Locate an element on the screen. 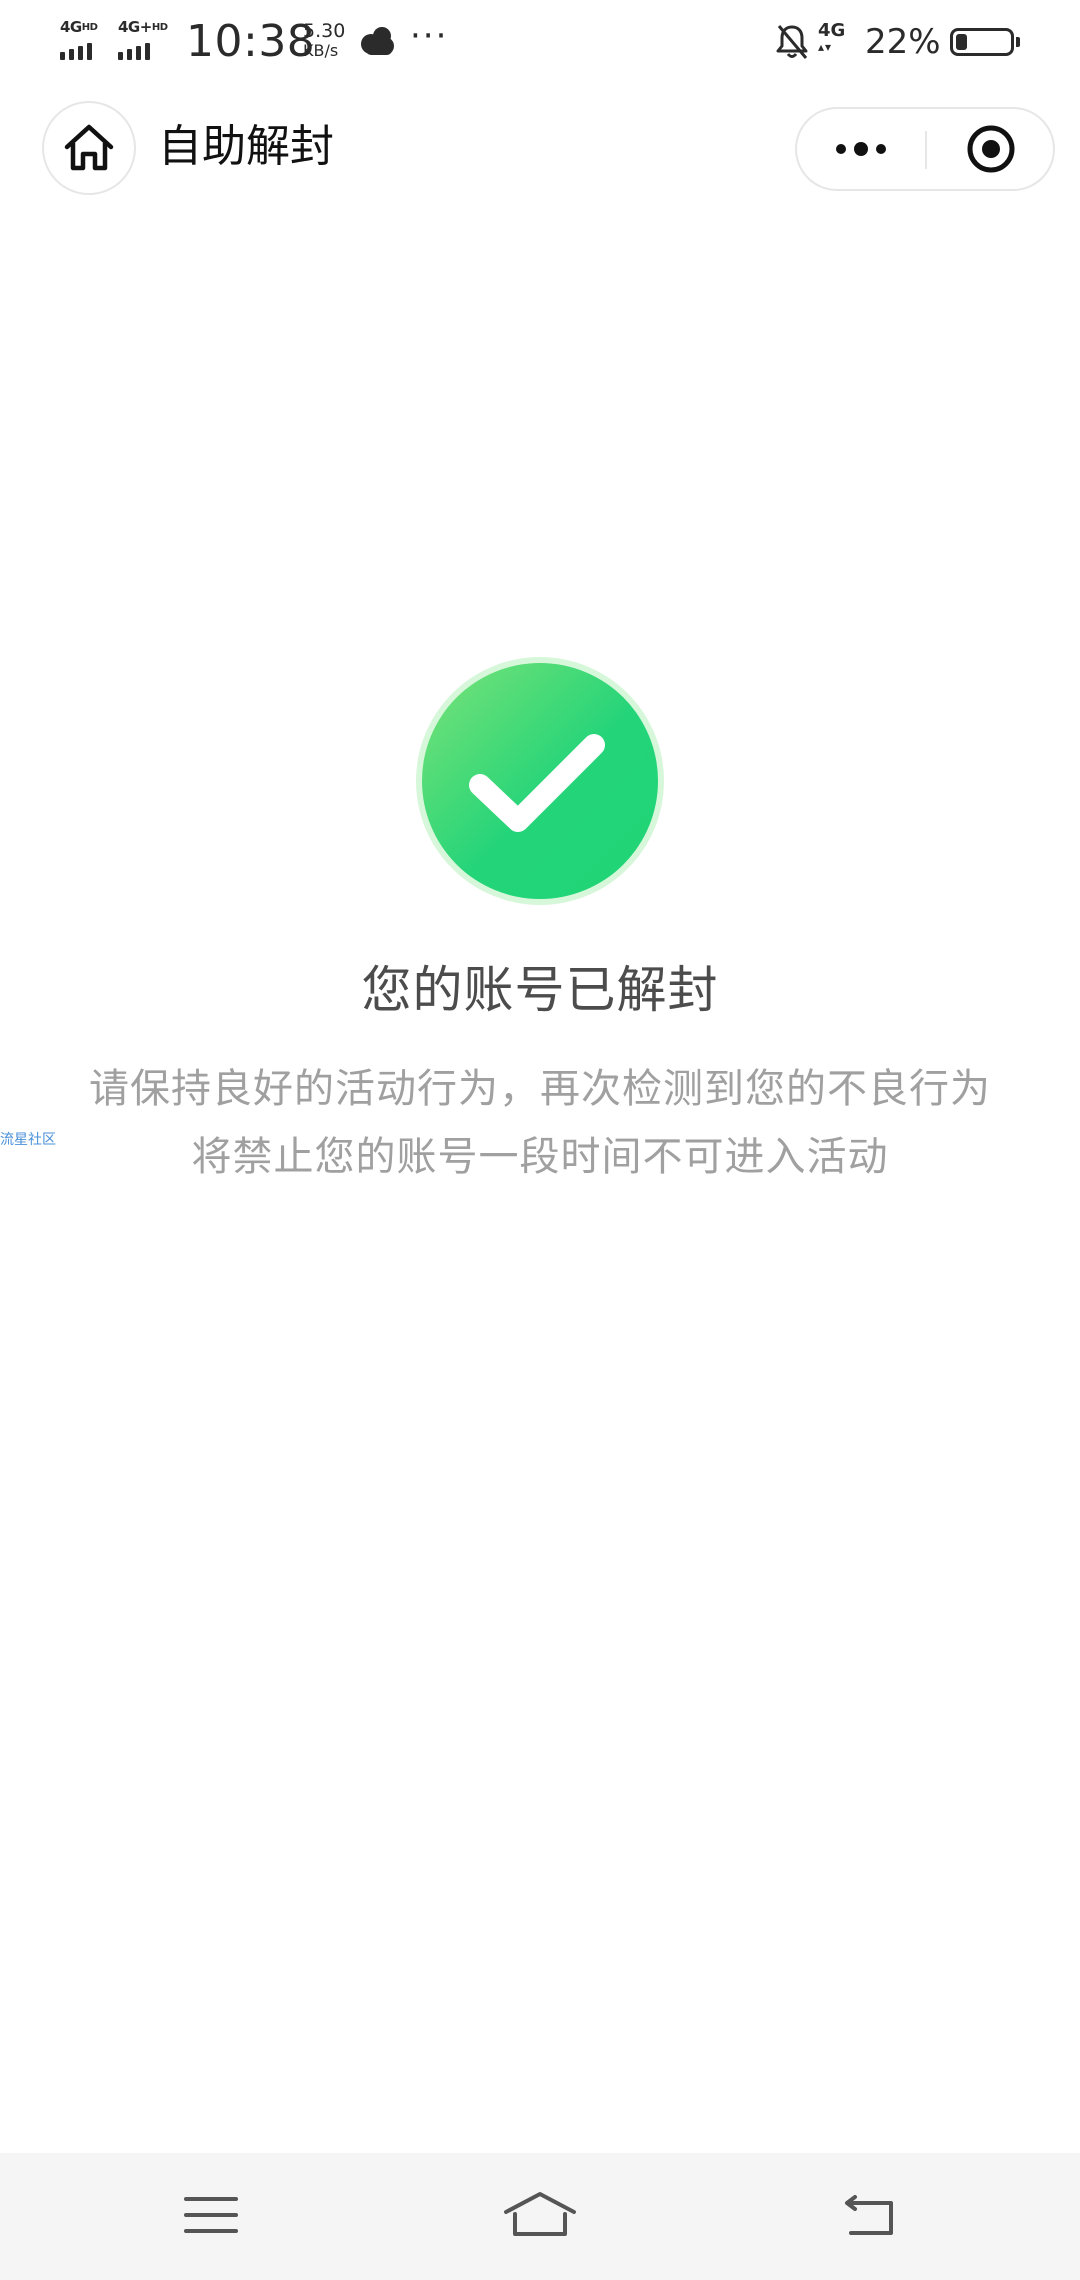  close-button is located at coordinates (991, 149).